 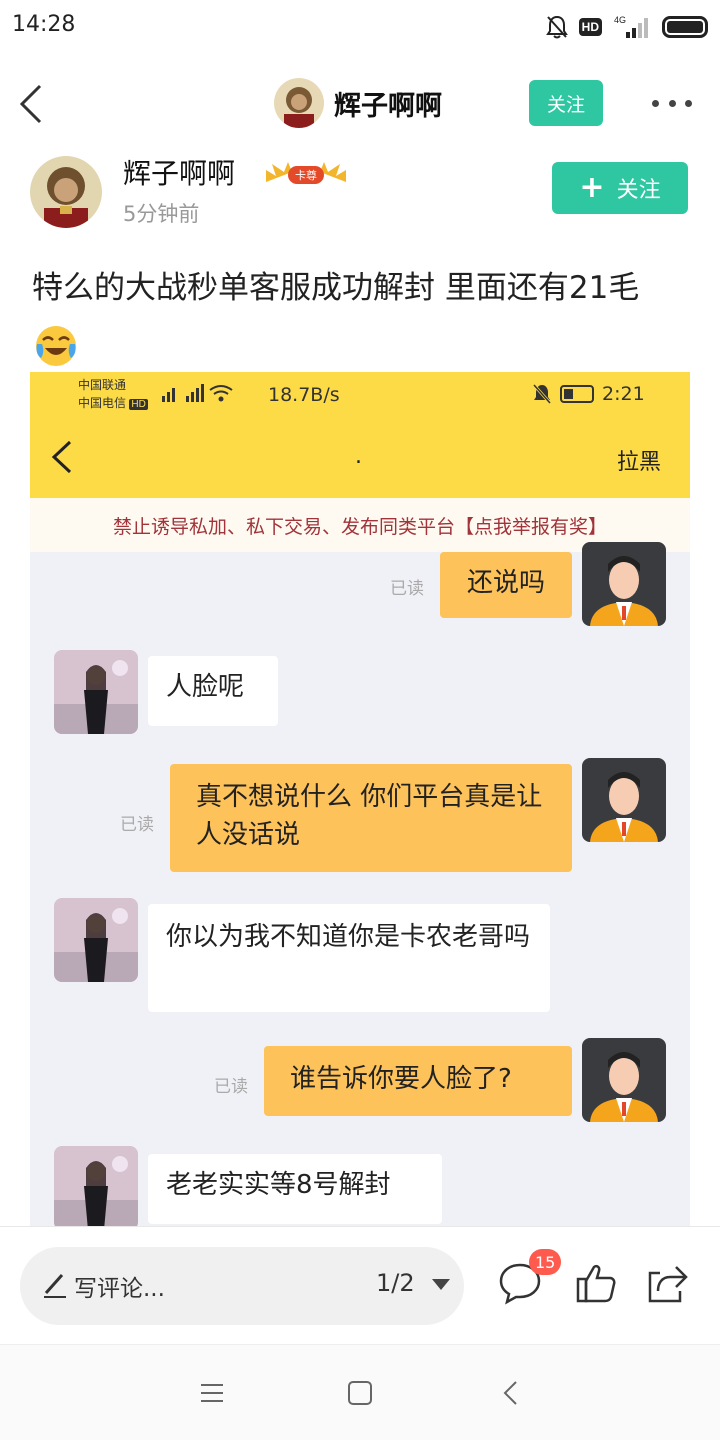 I want to click on chat-back-icon, so click(x=61, y=457).